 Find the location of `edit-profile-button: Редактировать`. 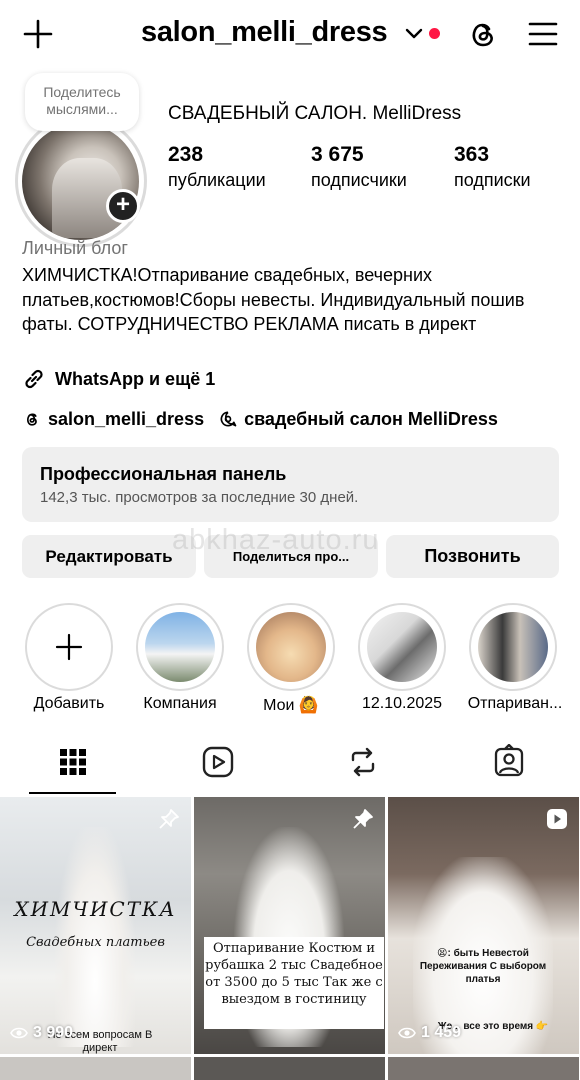

edit-profile-button: Редактировать is located at coordinates (109, 556).